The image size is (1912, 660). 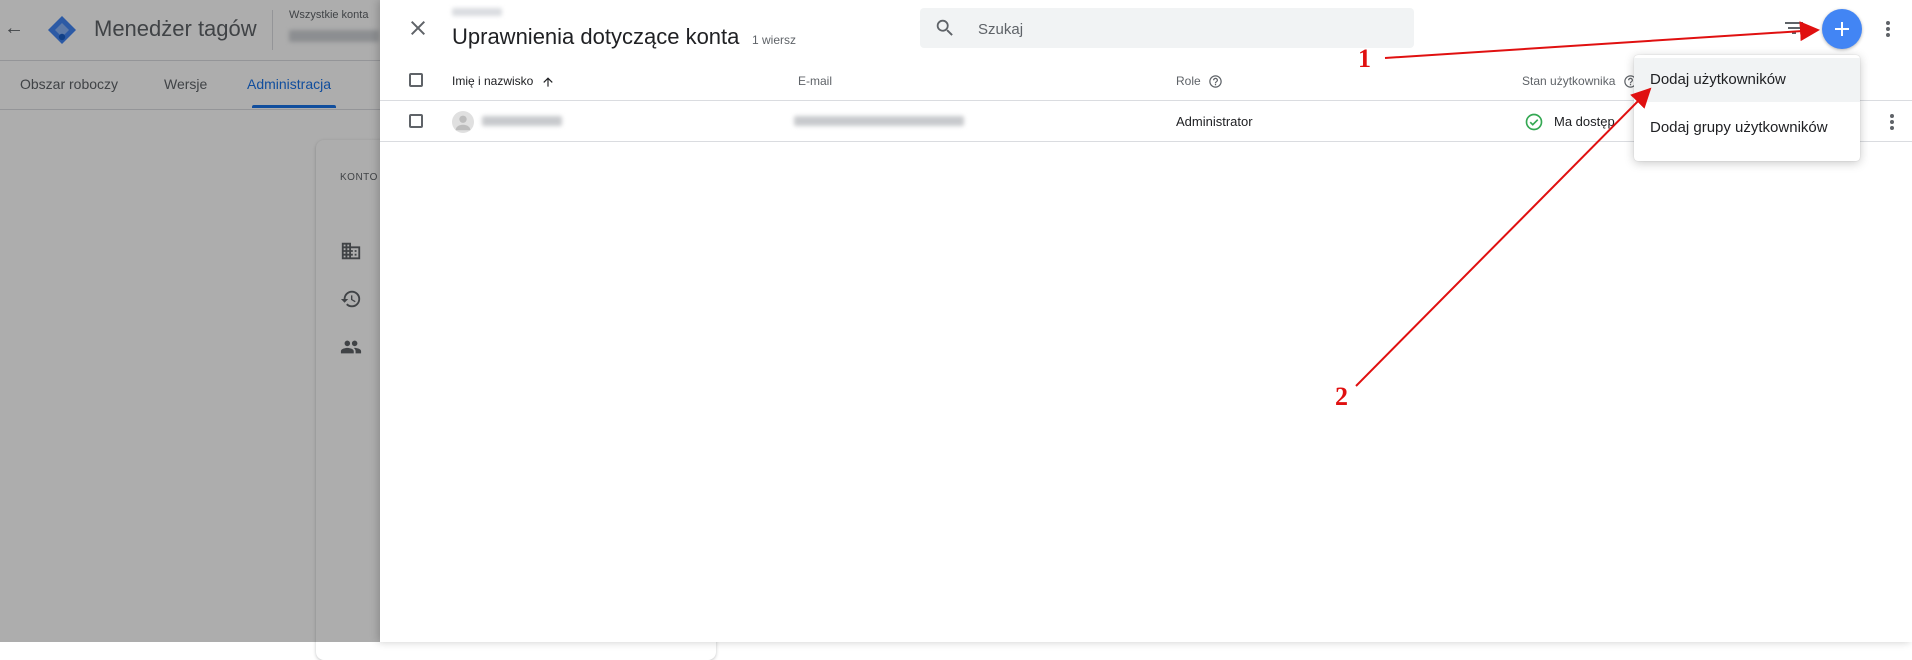 What do you see at coordinates (416, 80) in the screenshot?
I see `select-all-checkbox` at bounding box center [416, 80].